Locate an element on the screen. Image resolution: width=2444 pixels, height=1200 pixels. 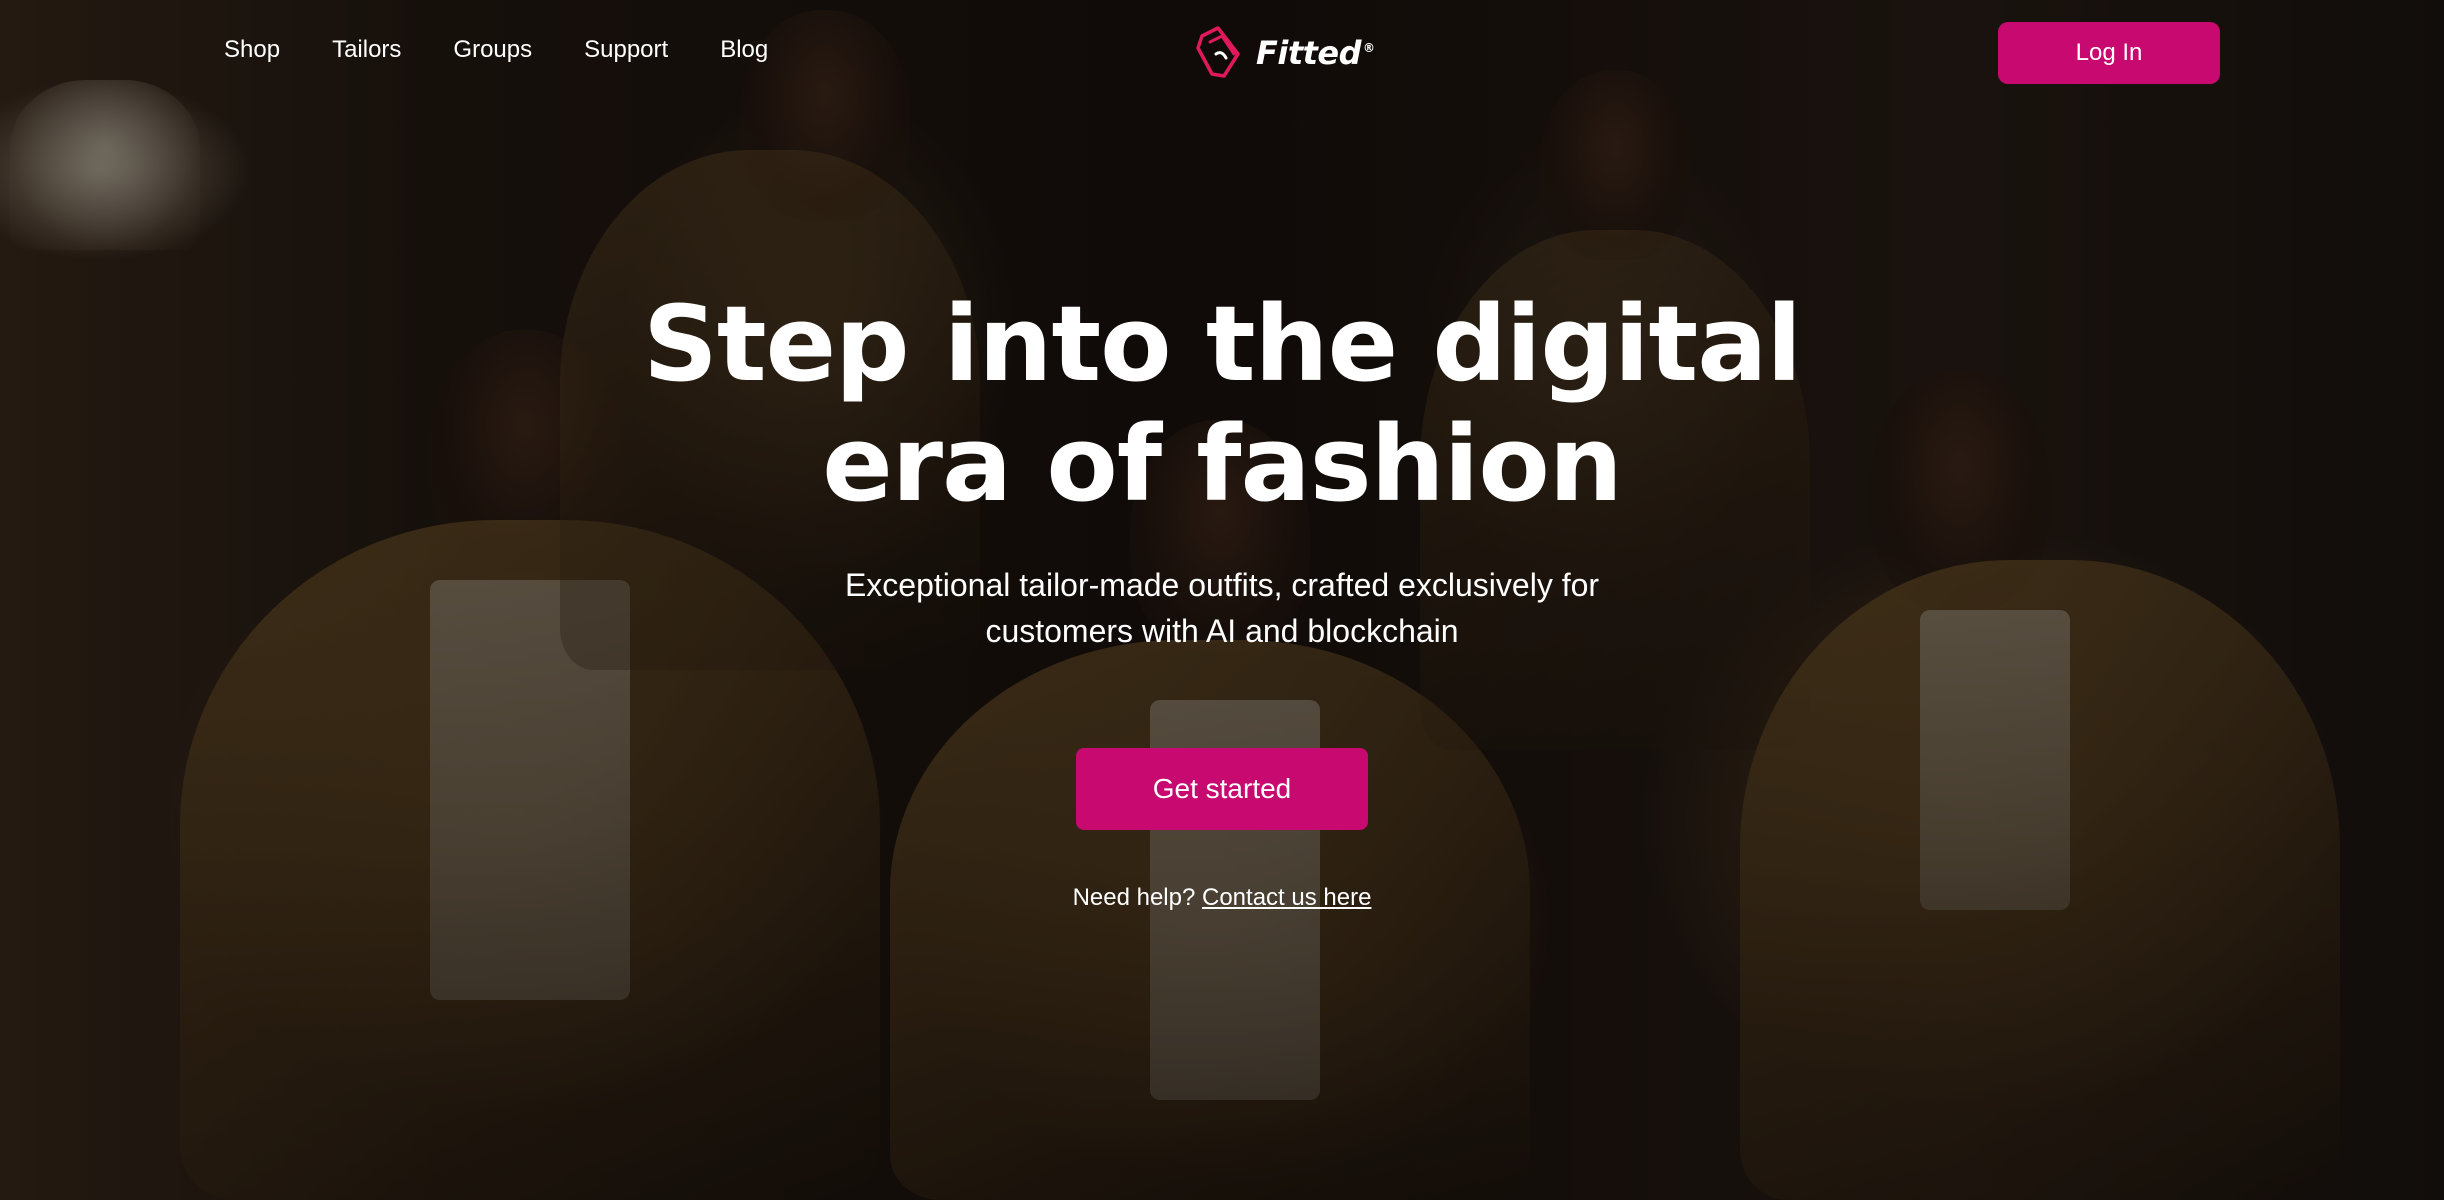
hero-title-line-2: era of fashion is located at coordinates (1222, 464).